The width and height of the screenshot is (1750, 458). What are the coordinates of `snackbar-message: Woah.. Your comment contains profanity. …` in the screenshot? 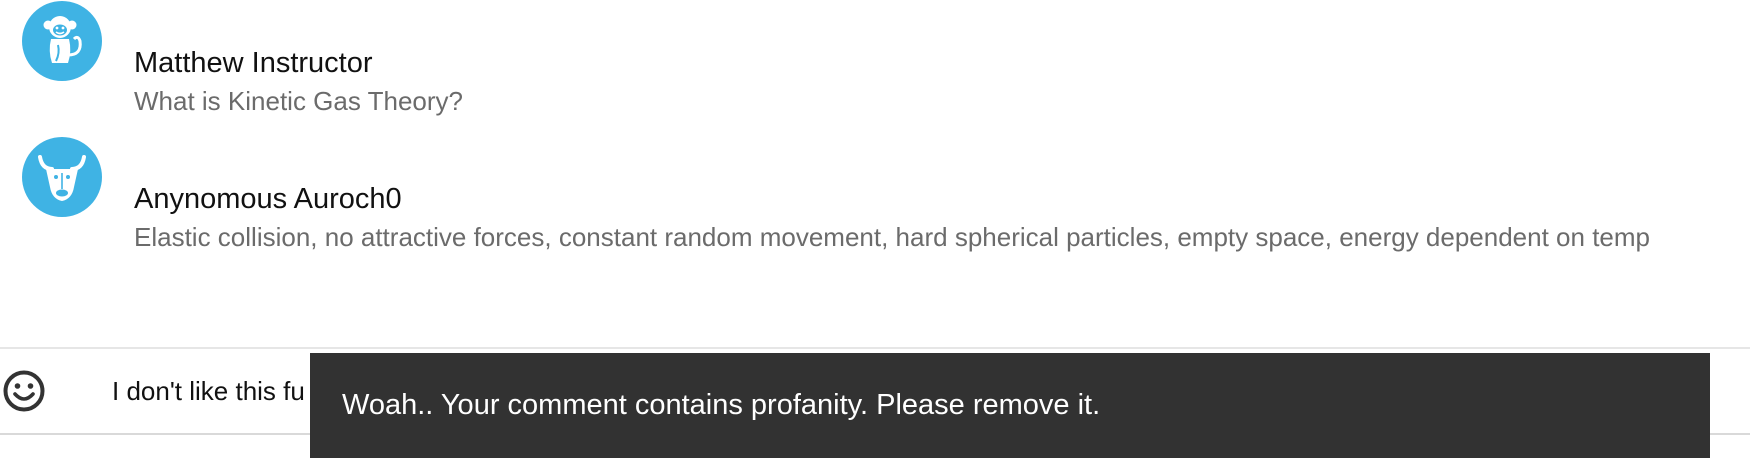 It's located at (721, 405).